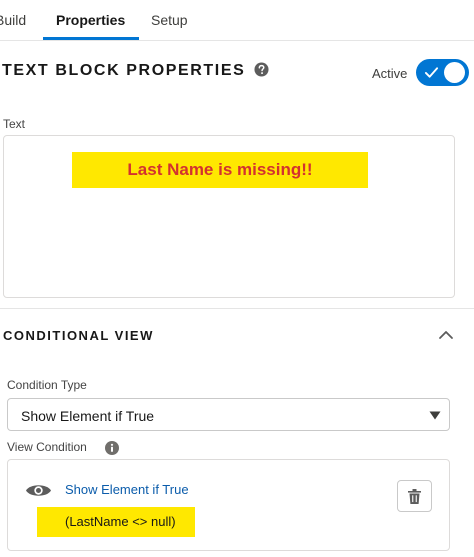 The image size is (474, 557). What do you see at coordinates (237, 308) in the screenshot?
I see `section-divider` at bounding box center [237, 308].